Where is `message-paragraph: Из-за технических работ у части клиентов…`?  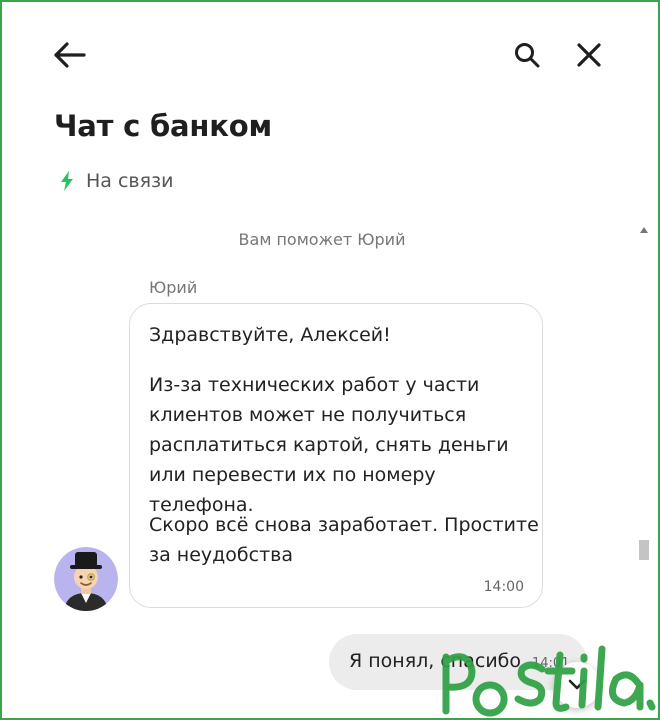
message-paragraph: Из-за технических работ у части клиентов… is located at coordinates (329, 445).